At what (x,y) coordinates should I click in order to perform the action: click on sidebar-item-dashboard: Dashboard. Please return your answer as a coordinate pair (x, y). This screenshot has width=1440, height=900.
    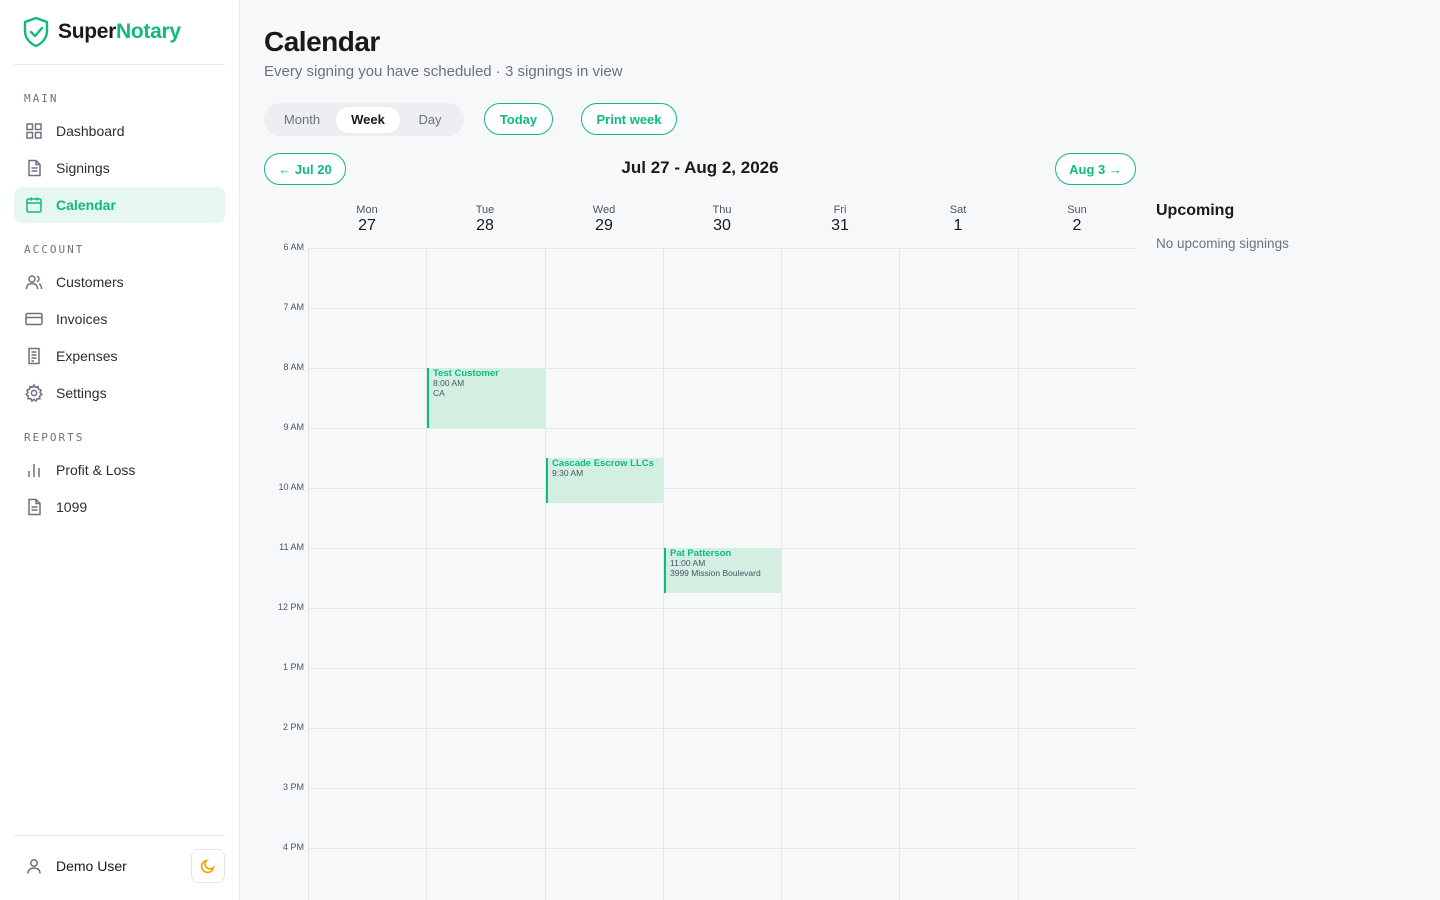
    Looking at the image, I should click on (119, 131).